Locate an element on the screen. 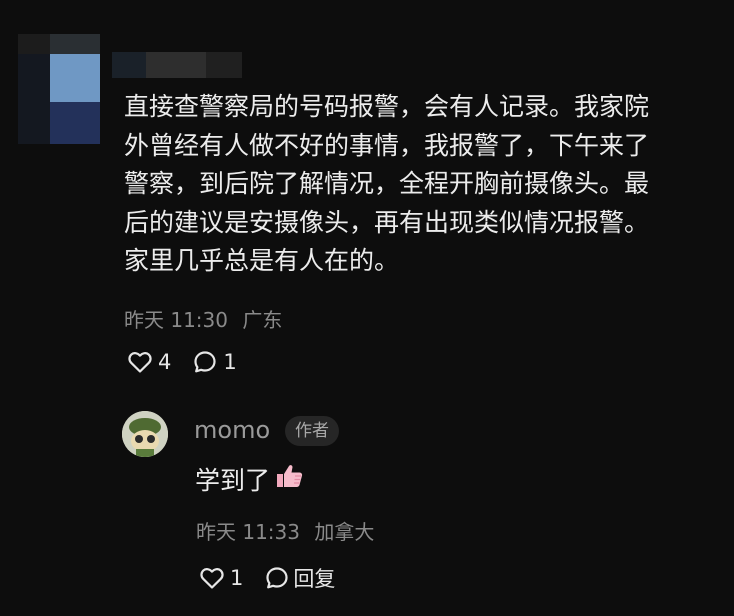  reply-text: 学到了 is located at coordinates (233, 480).